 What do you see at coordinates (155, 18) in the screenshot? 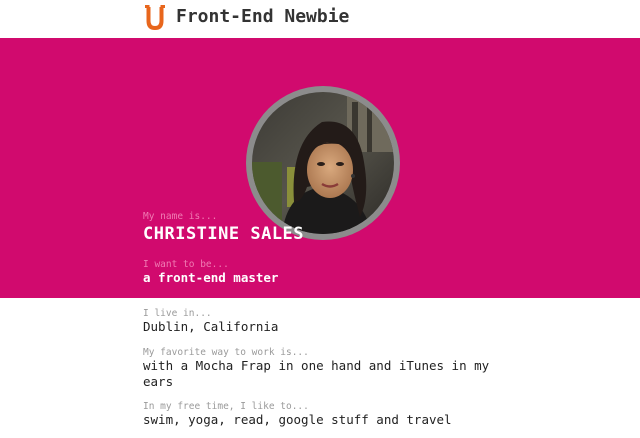
I see `letter-u-logo-icon` at bounding box center [155, 18].